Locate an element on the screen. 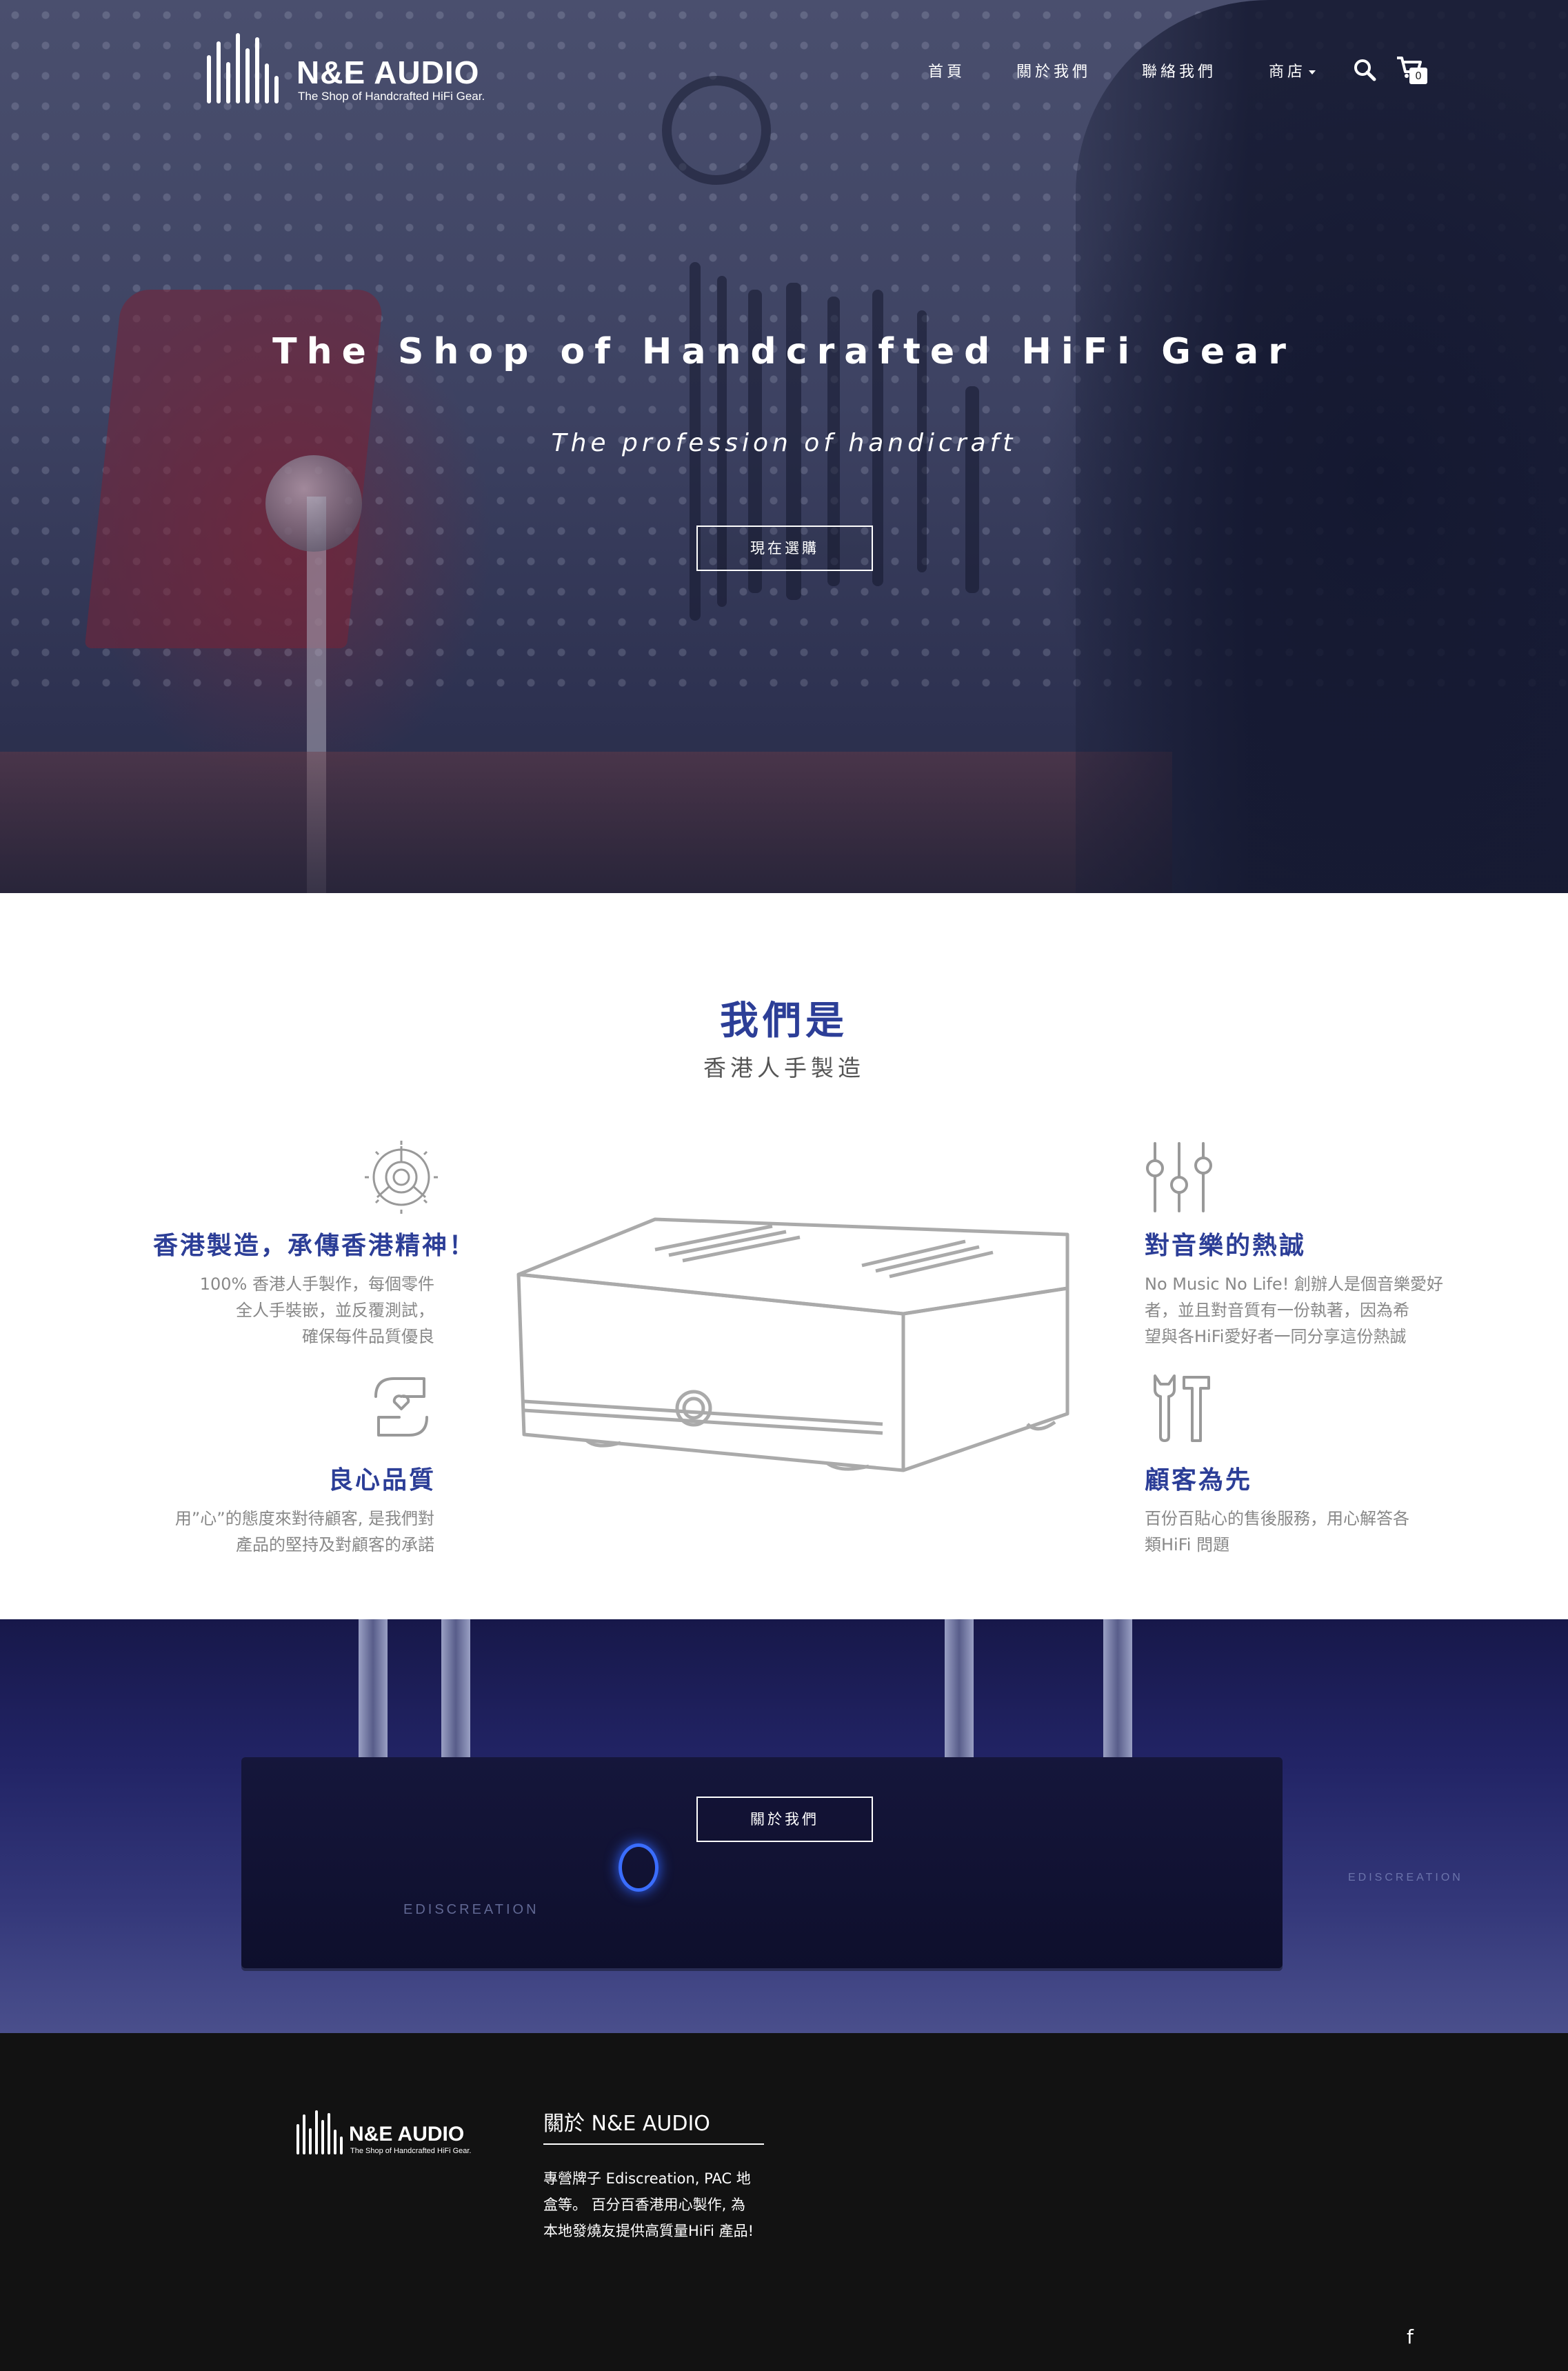 Image resolution: width=1568 pixels, height=2371 pixels. gear-icon is located at coordinates (401, 1177).